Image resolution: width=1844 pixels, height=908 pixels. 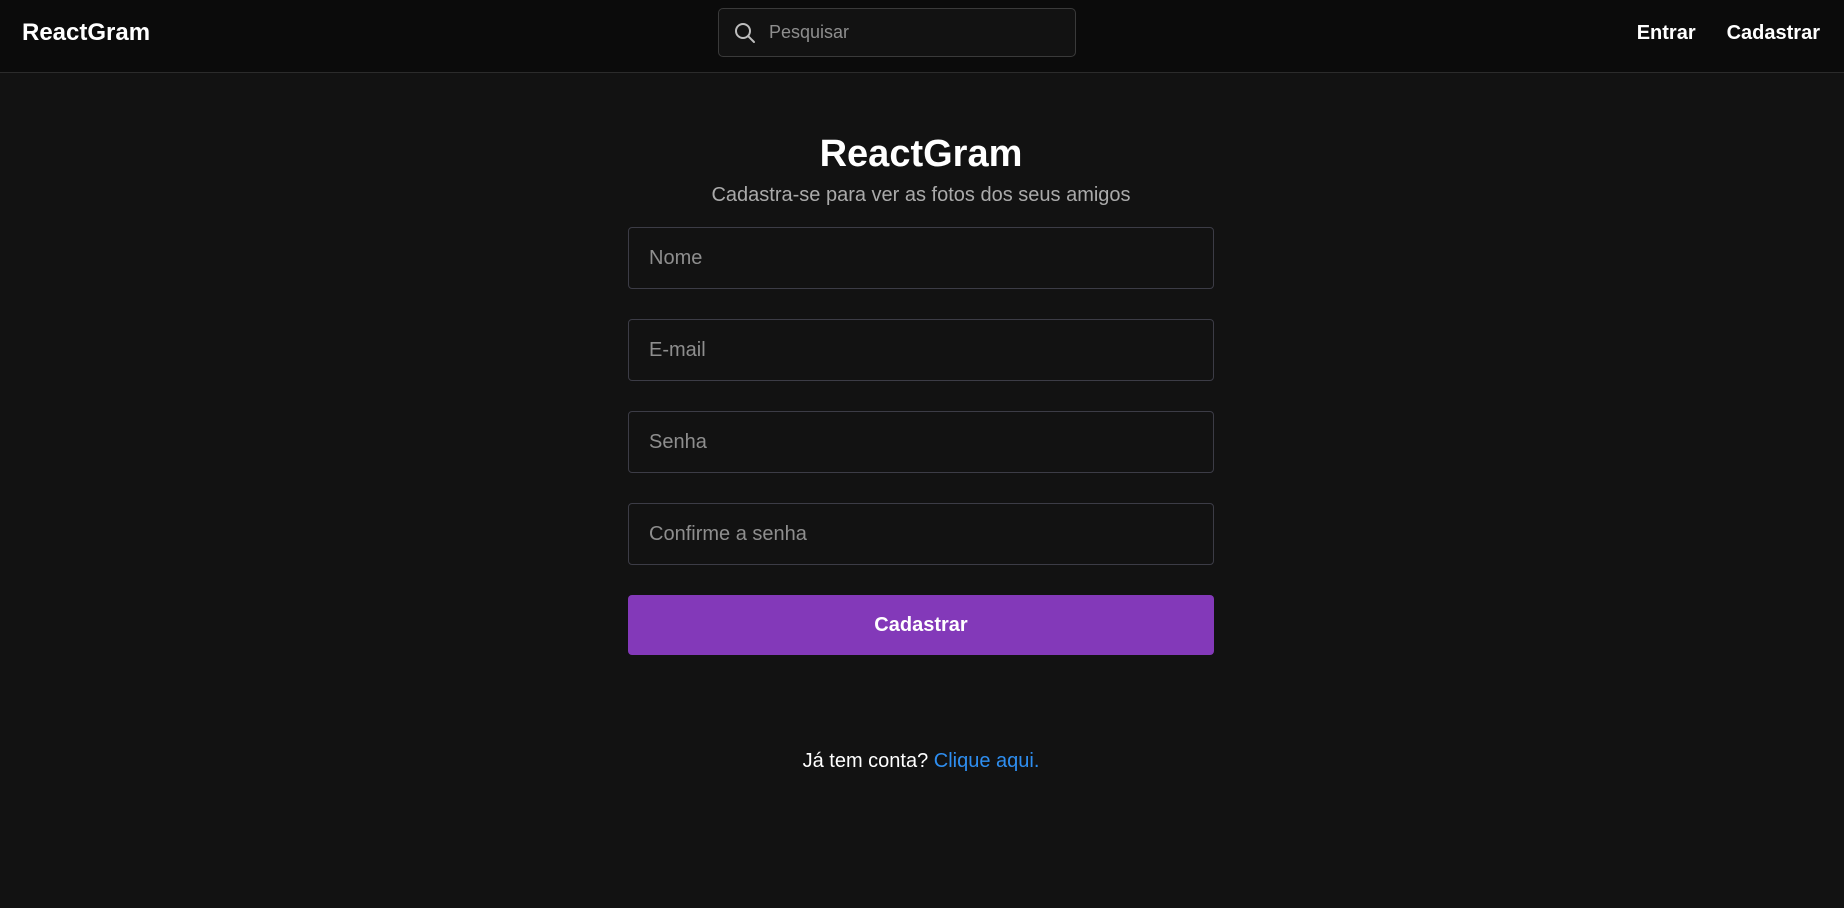 I want to click on register-button: Cadastrar, so click(x=921, y=625).